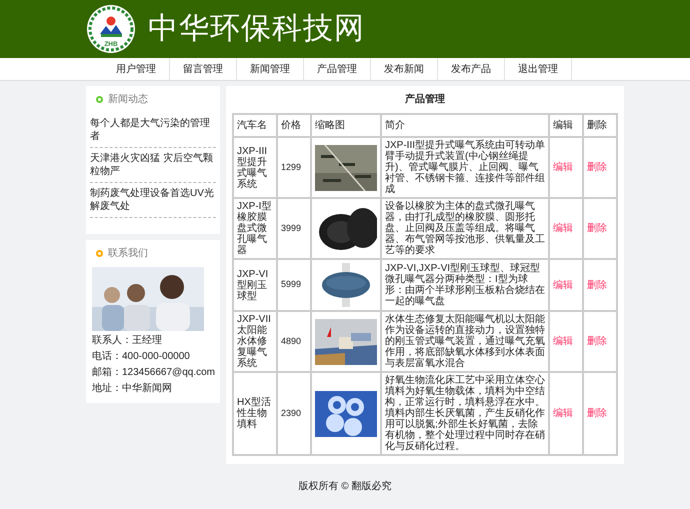 The image size is (690, 509). Describe the element at coordinates (465, 125) in the screenshot. I see `table-header-cell: 简介` at that location.